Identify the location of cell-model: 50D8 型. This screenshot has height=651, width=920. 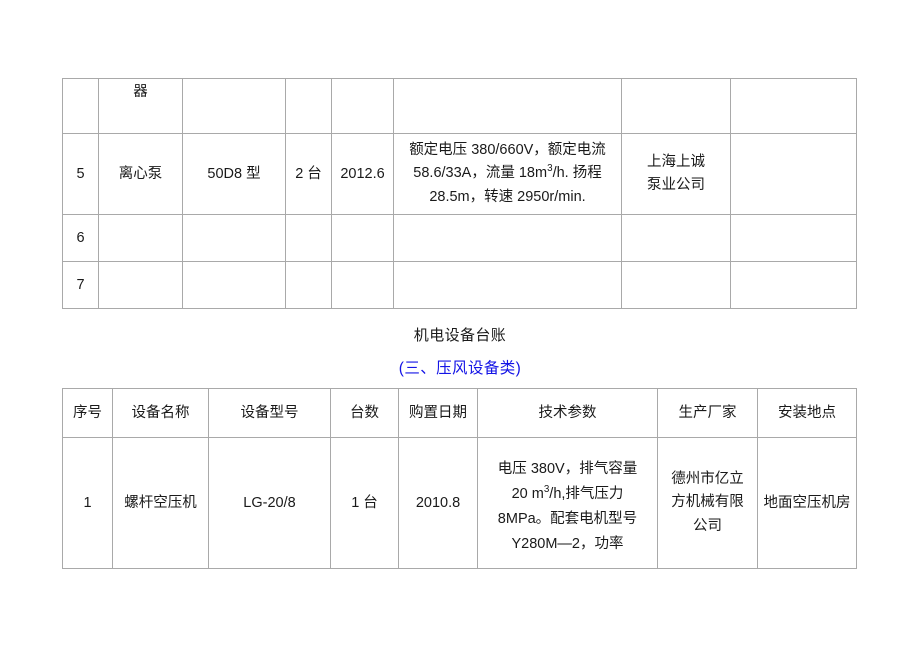
(234, 174).